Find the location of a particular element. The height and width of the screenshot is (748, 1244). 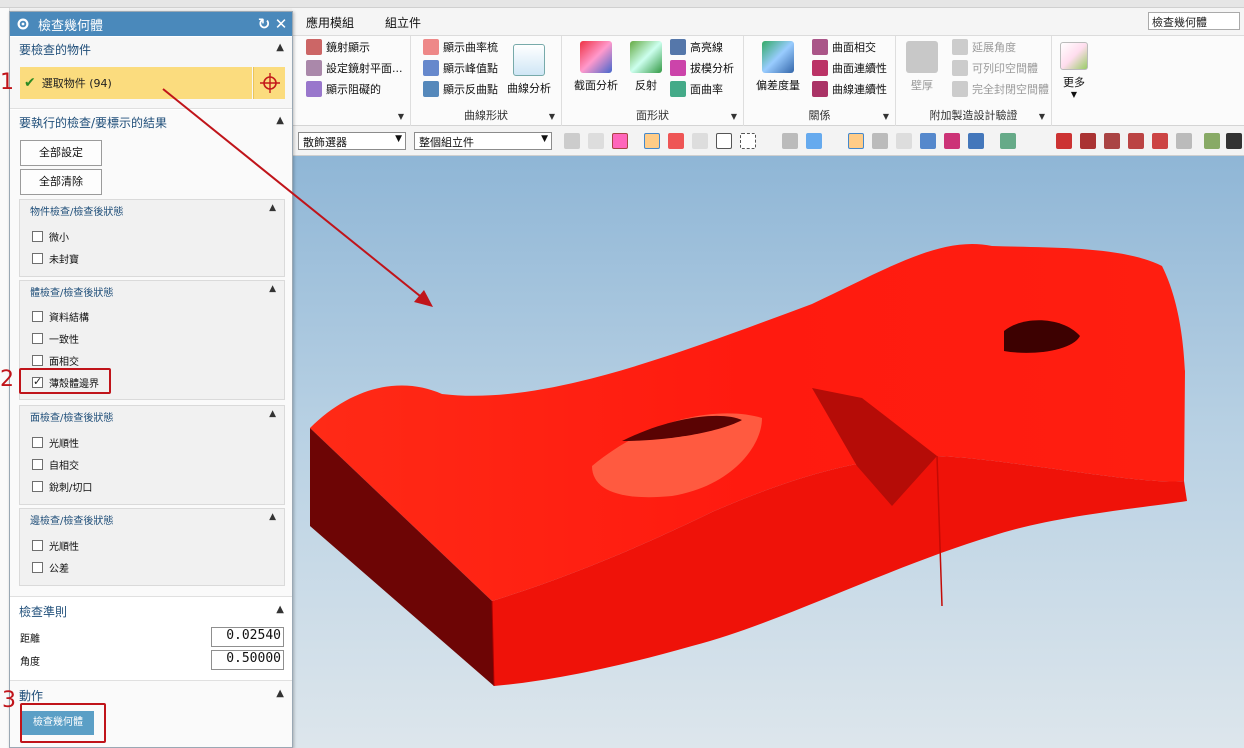

view-shaded-icon is located at coordinates (790, 141).